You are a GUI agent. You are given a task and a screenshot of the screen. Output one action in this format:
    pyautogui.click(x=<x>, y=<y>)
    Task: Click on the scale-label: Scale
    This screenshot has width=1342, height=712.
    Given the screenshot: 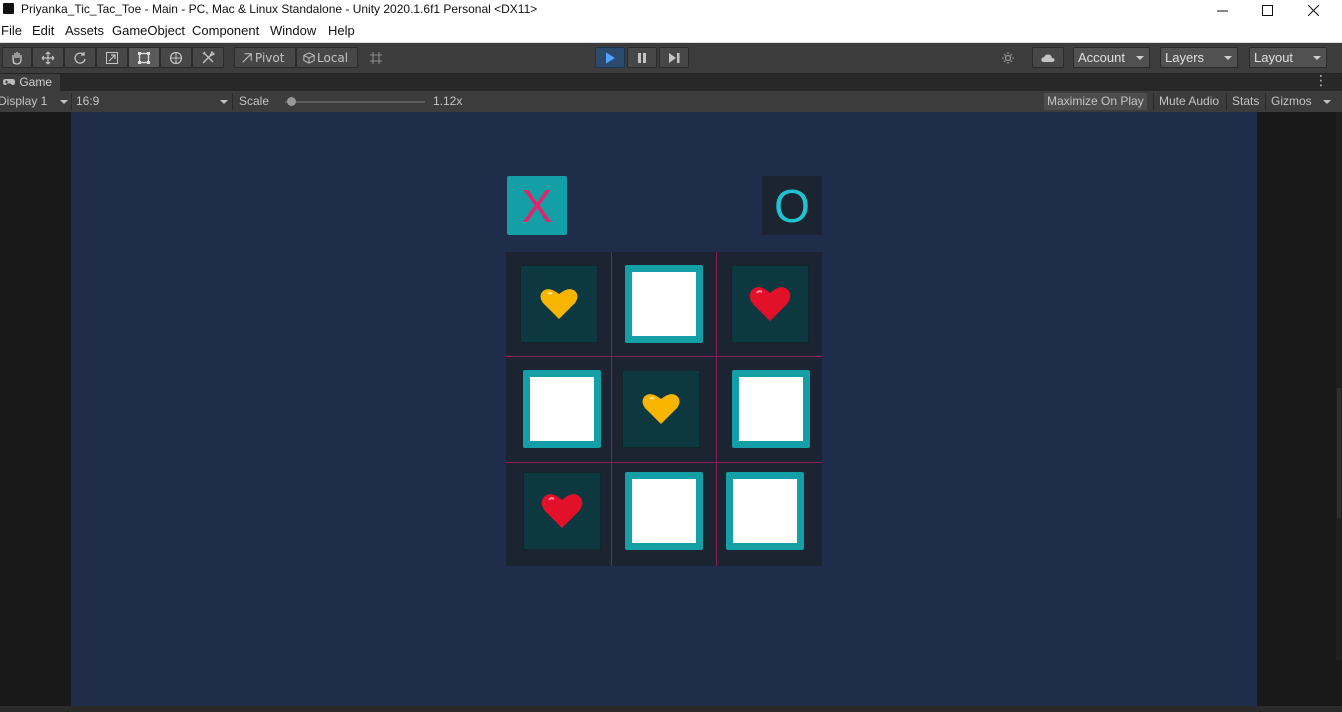 What is the action you would take?
    pyautogui.click(x=254, y=101)
    